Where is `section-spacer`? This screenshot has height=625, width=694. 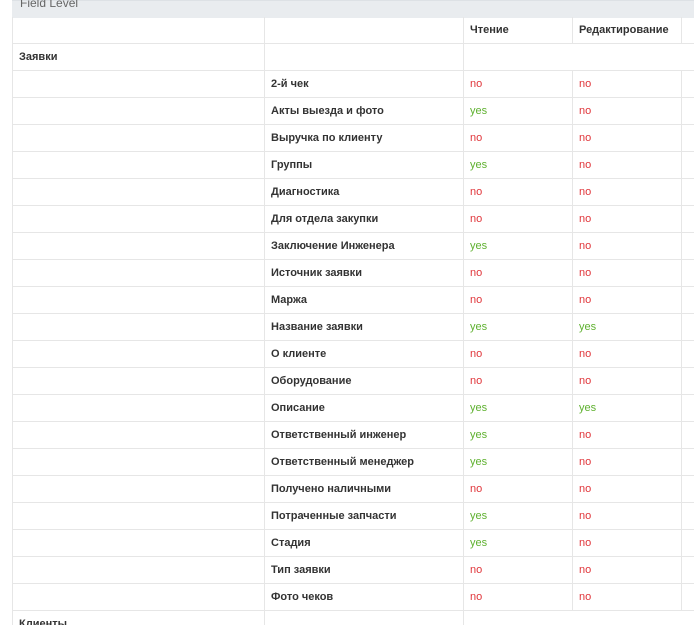 section-spacer is located at coordinates (363, 618).